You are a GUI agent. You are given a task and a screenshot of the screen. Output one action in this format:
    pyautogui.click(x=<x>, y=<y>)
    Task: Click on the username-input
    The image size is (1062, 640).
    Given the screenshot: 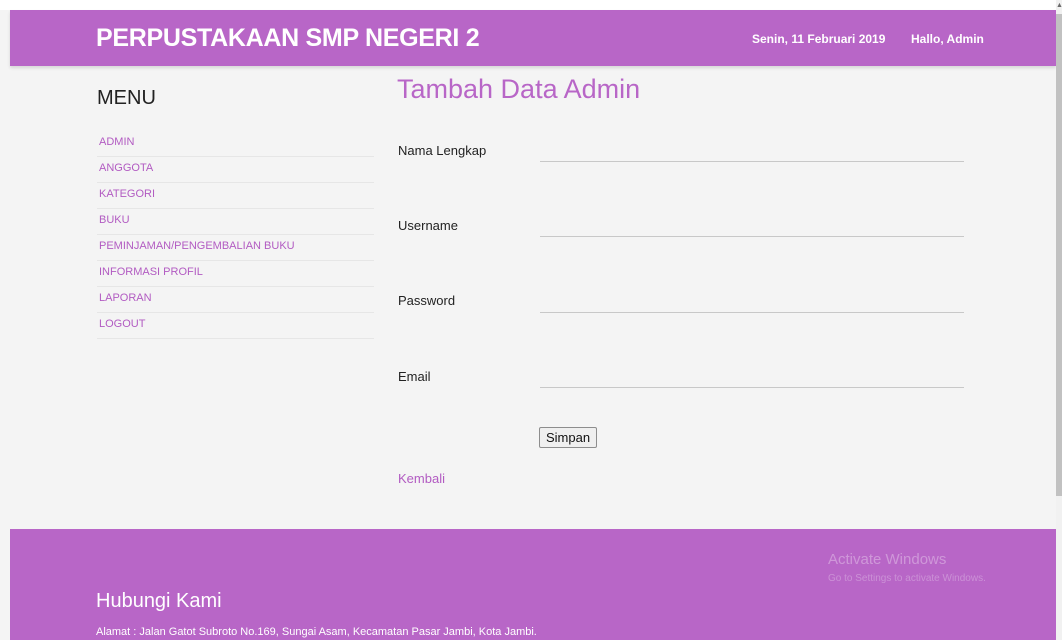 What is the action you would take?
    pyautogui.click(x=752, y=225)
    